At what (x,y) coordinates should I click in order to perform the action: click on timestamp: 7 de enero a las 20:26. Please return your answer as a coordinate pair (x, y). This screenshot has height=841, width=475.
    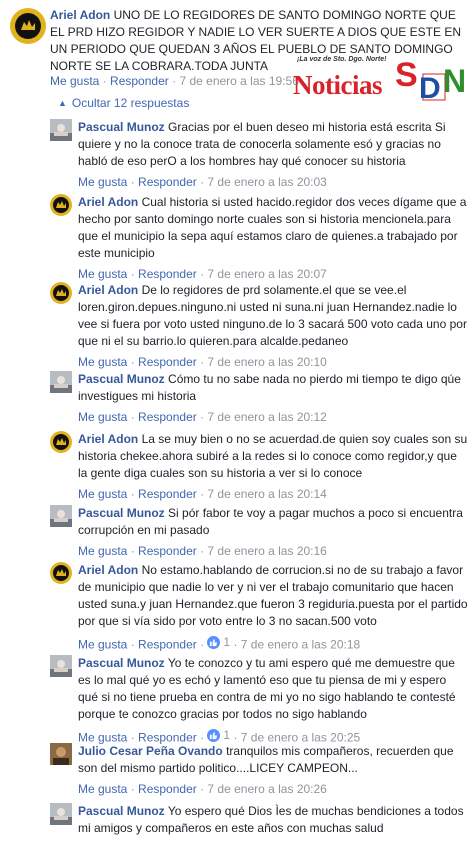
    Looking at the image, I should click on (266, 789).